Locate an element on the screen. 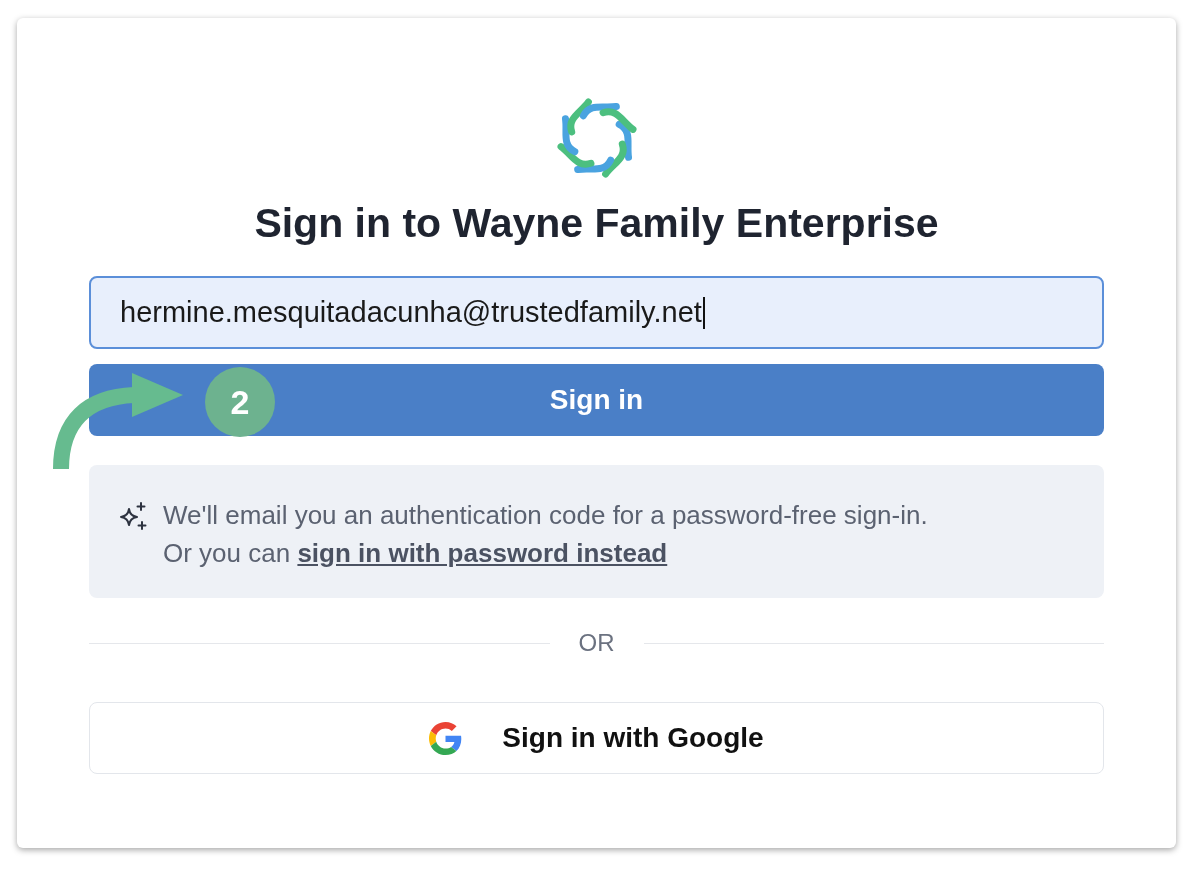  info-text: We'll email you an authentication code for a password-free sign-in. is located at coordinates (545, 515).